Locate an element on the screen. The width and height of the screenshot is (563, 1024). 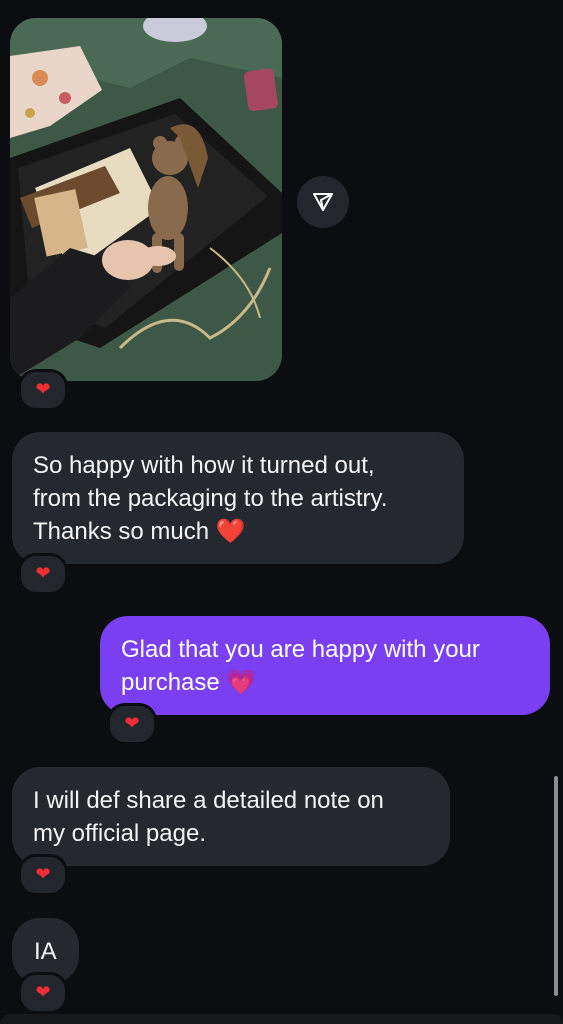
send-plane-icon is located at coordinates (323, 202).